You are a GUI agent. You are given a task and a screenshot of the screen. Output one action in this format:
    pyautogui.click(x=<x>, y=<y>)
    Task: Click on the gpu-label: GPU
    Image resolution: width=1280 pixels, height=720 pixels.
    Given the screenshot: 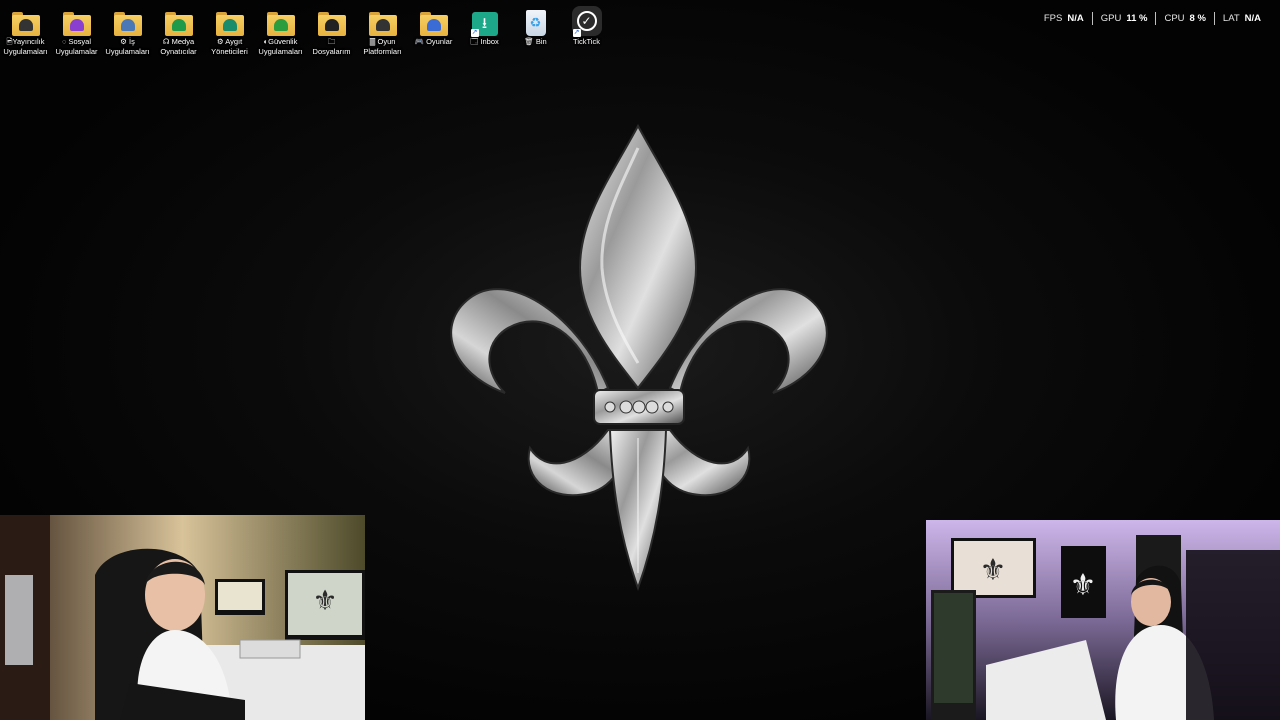 What is the action you would take?
    pyautogui.click(x=1111, y=18)
    